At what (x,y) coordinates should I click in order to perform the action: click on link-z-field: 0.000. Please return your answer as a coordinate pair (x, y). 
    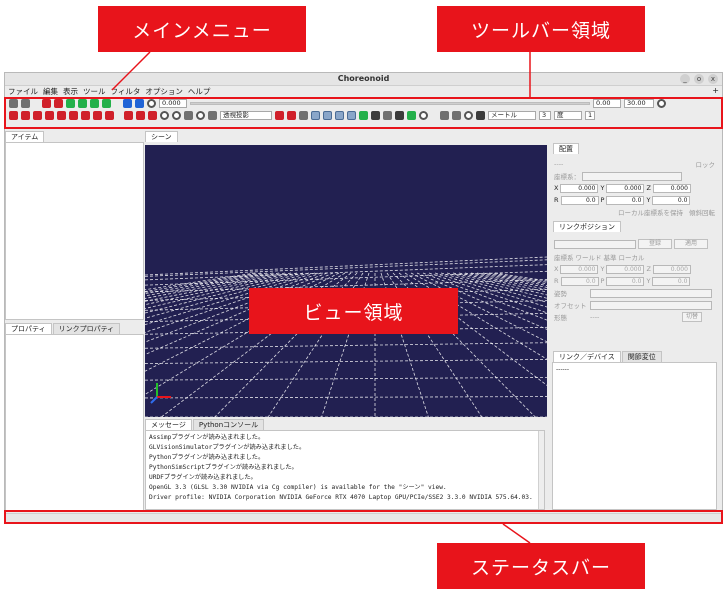
    Looking at the image, I should click on (671, 269).